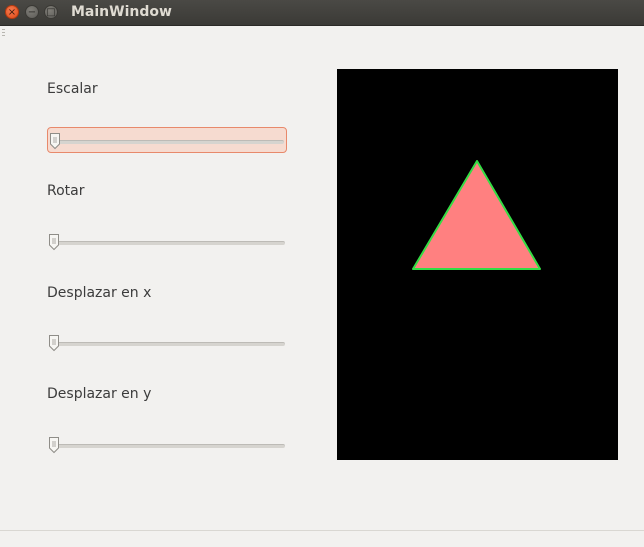 This screenshot has height=547, width=644. What do you see at coordinates (51, 12) in the screenshot?
I see `maximize-icon: □` at bounding box center [51, 12].